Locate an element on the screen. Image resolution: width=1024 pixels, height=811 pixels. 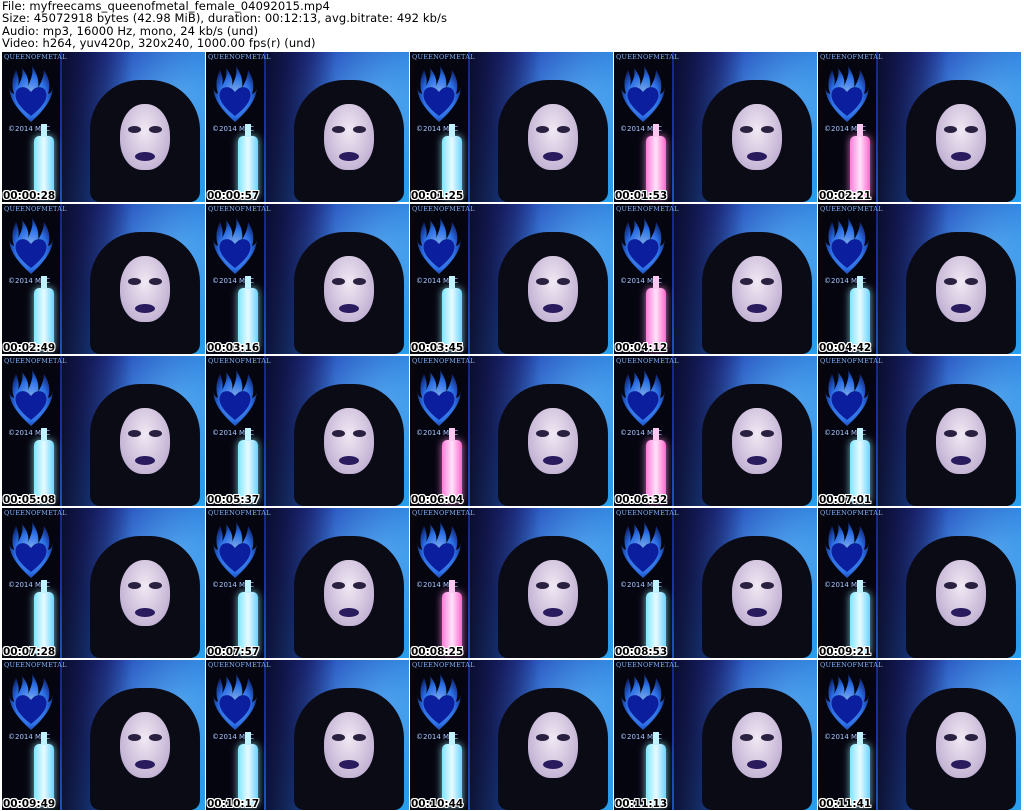
video-thumbnail: QUEENOFMETAL ©2014 MFC 00:02:49 is located at coordinates (103, 279).